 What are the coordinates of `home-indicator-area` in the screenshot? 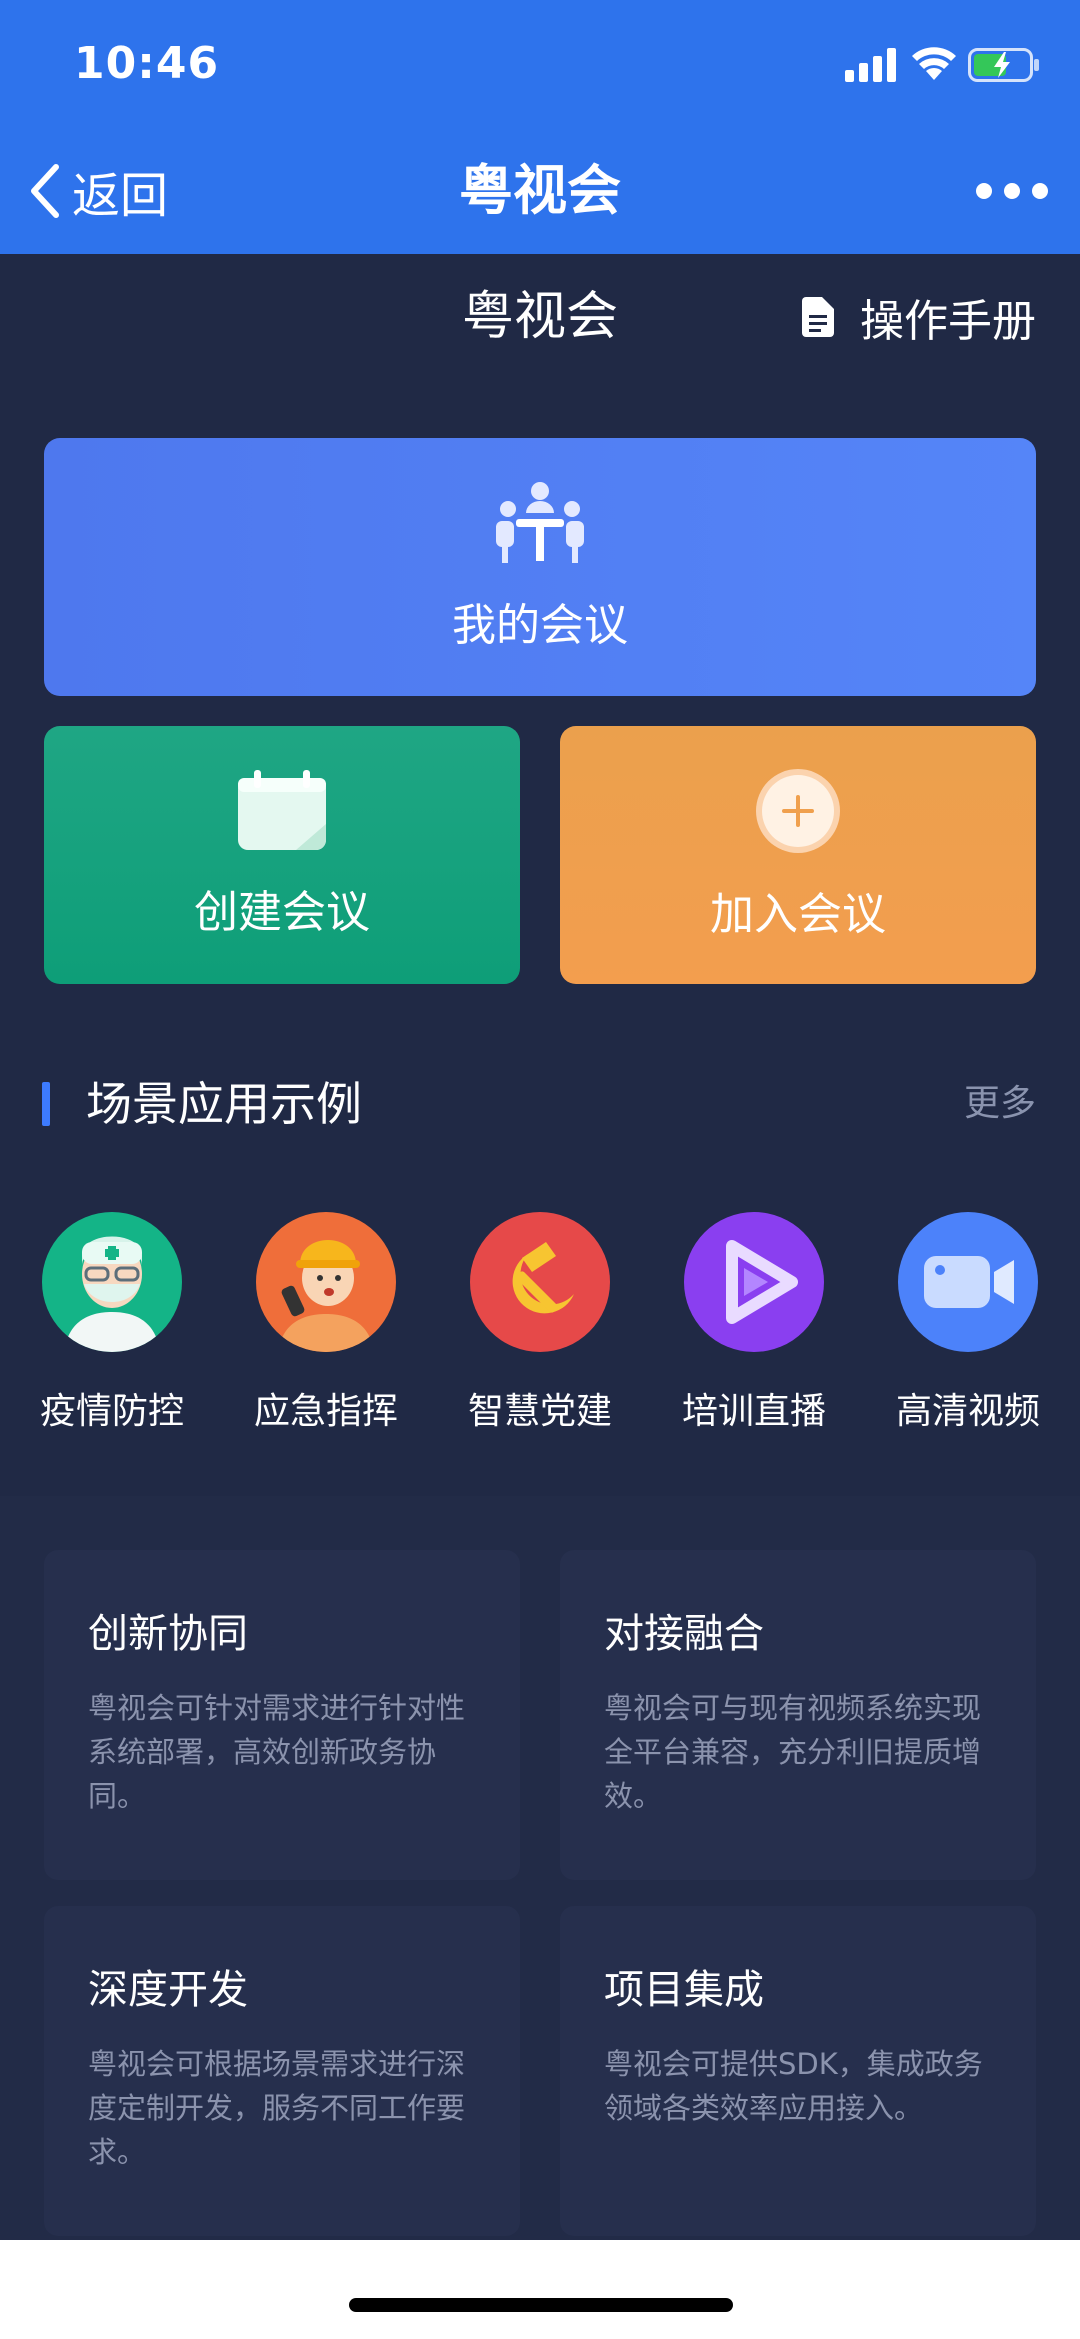 It's located at (540, 2289).